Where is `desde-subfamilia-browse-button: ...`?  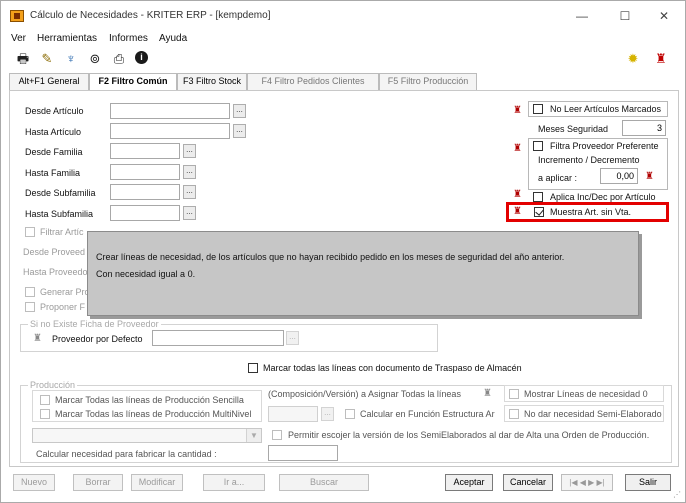
desde-subfamilia-browse-button: ... is located at coordinates (189, 192).